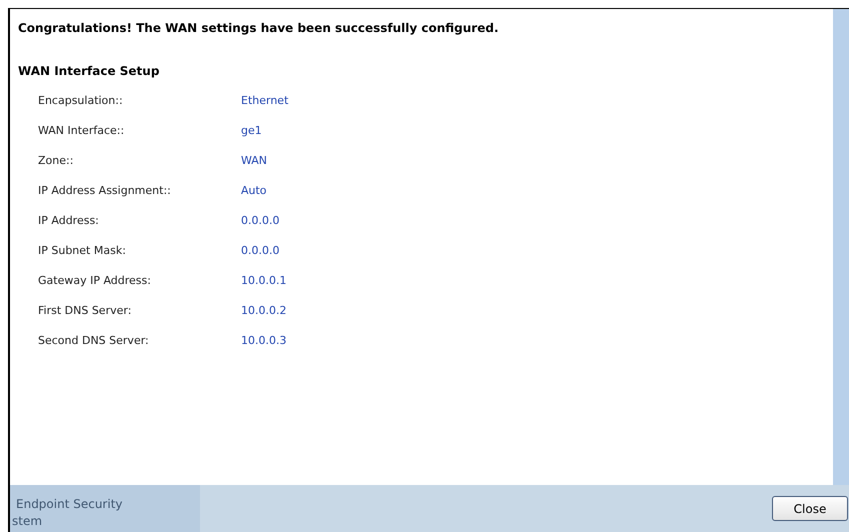 The height and width of the screenshot is (532, 849). What do you see at coordinates (810, 508) in the screenshot?
I see `close-button: Close` at bounding box center [810, 508].